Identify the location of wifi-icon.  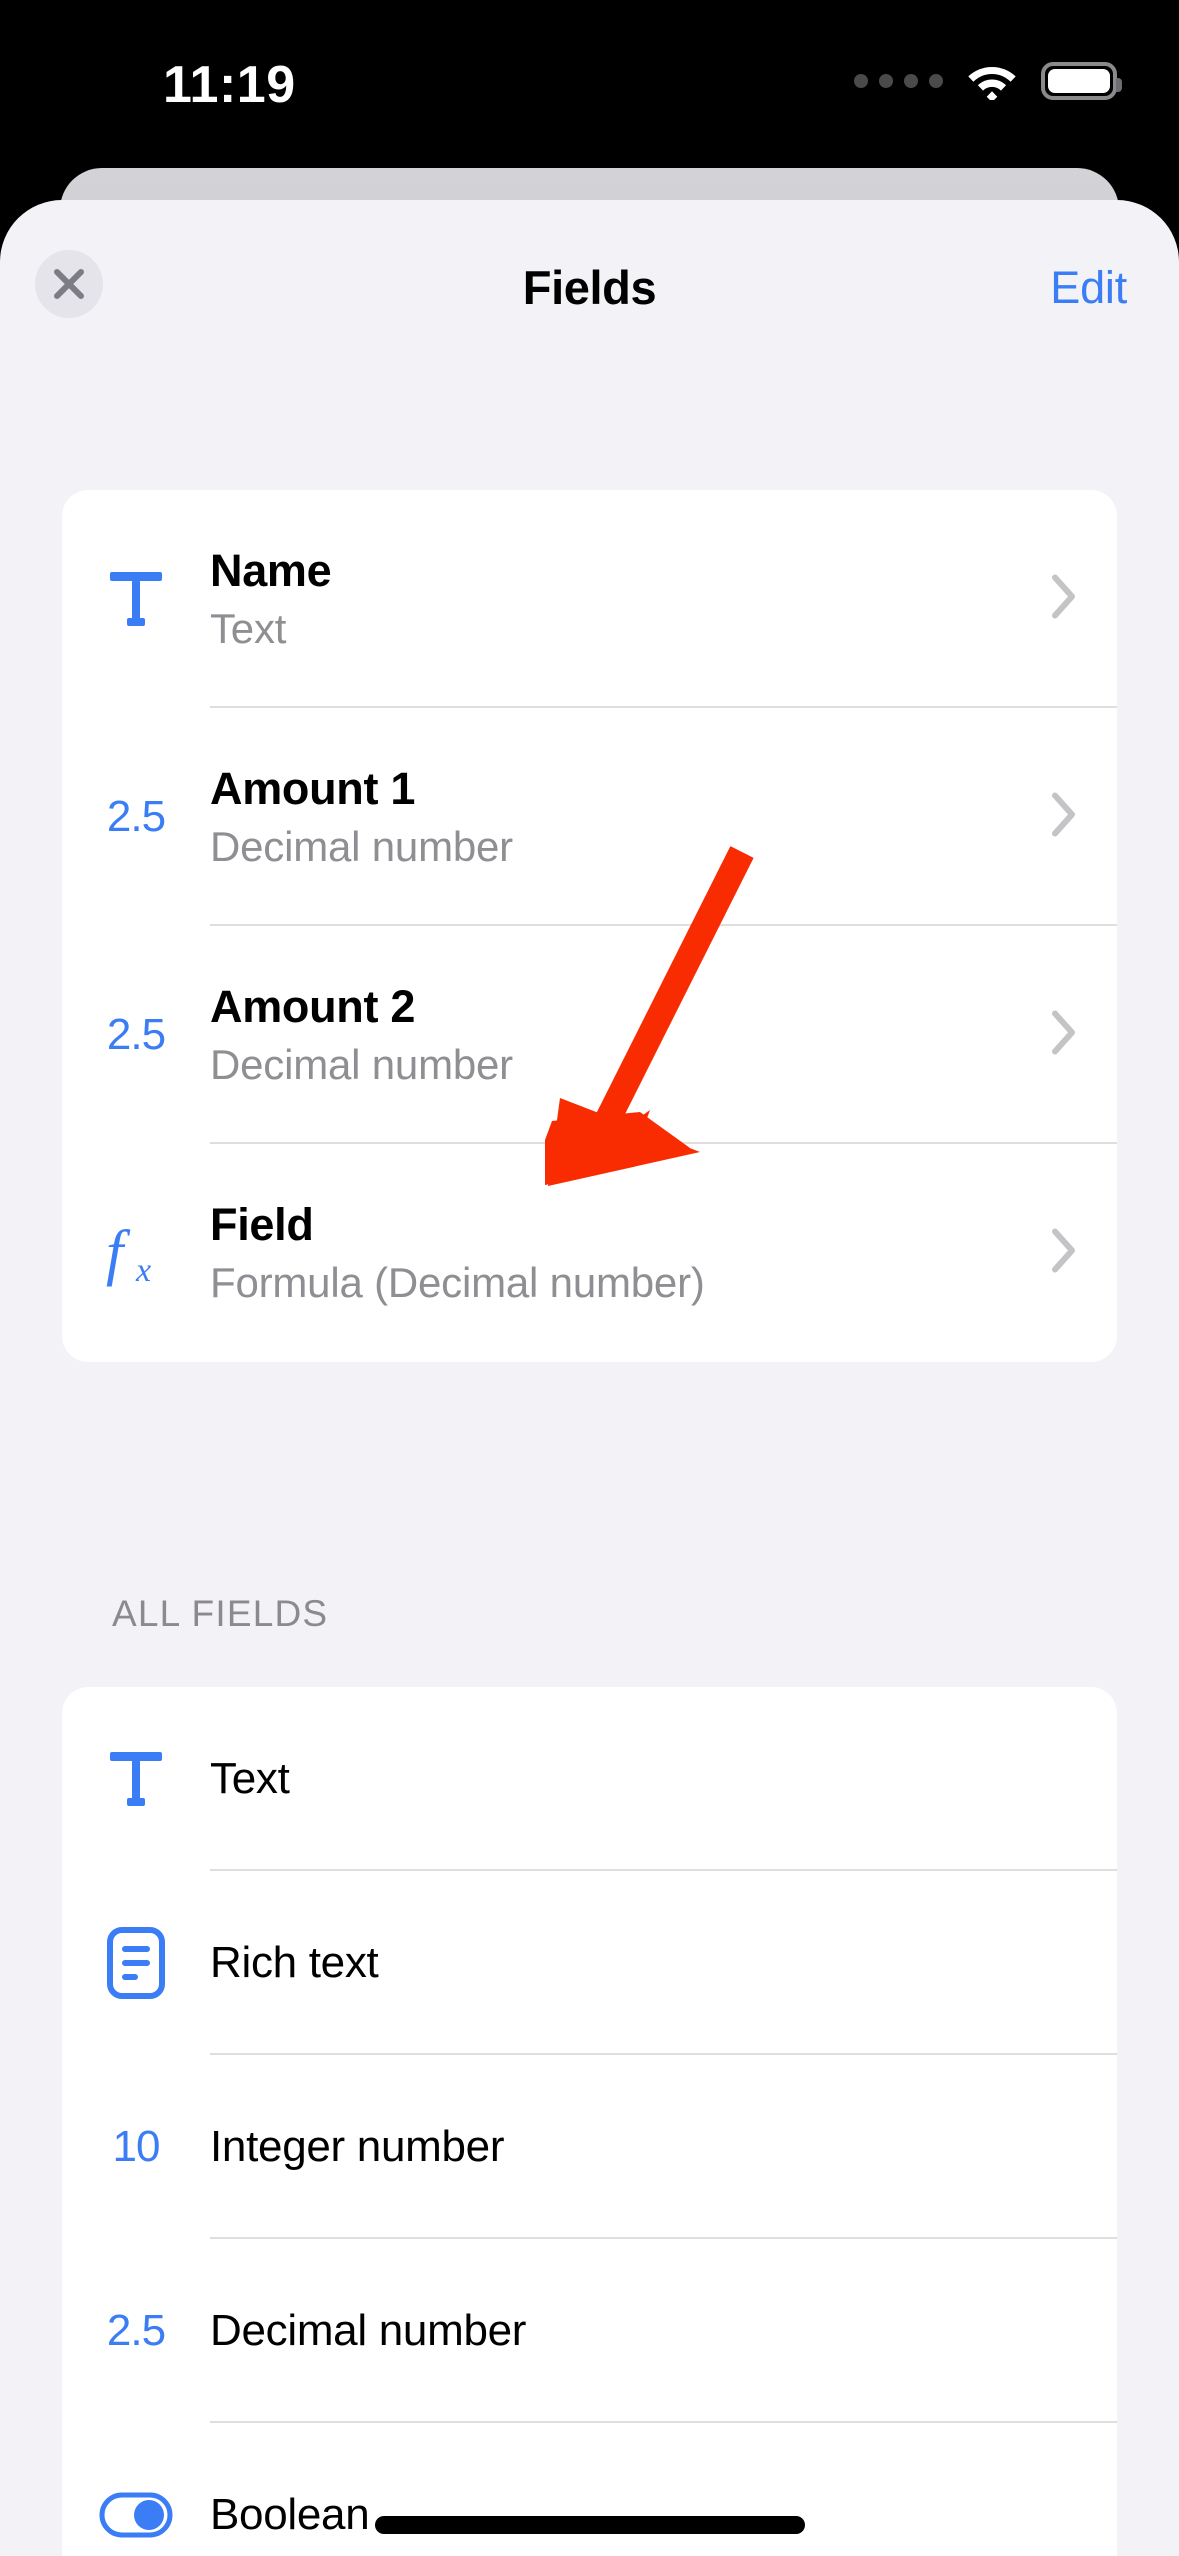
(992, 81).